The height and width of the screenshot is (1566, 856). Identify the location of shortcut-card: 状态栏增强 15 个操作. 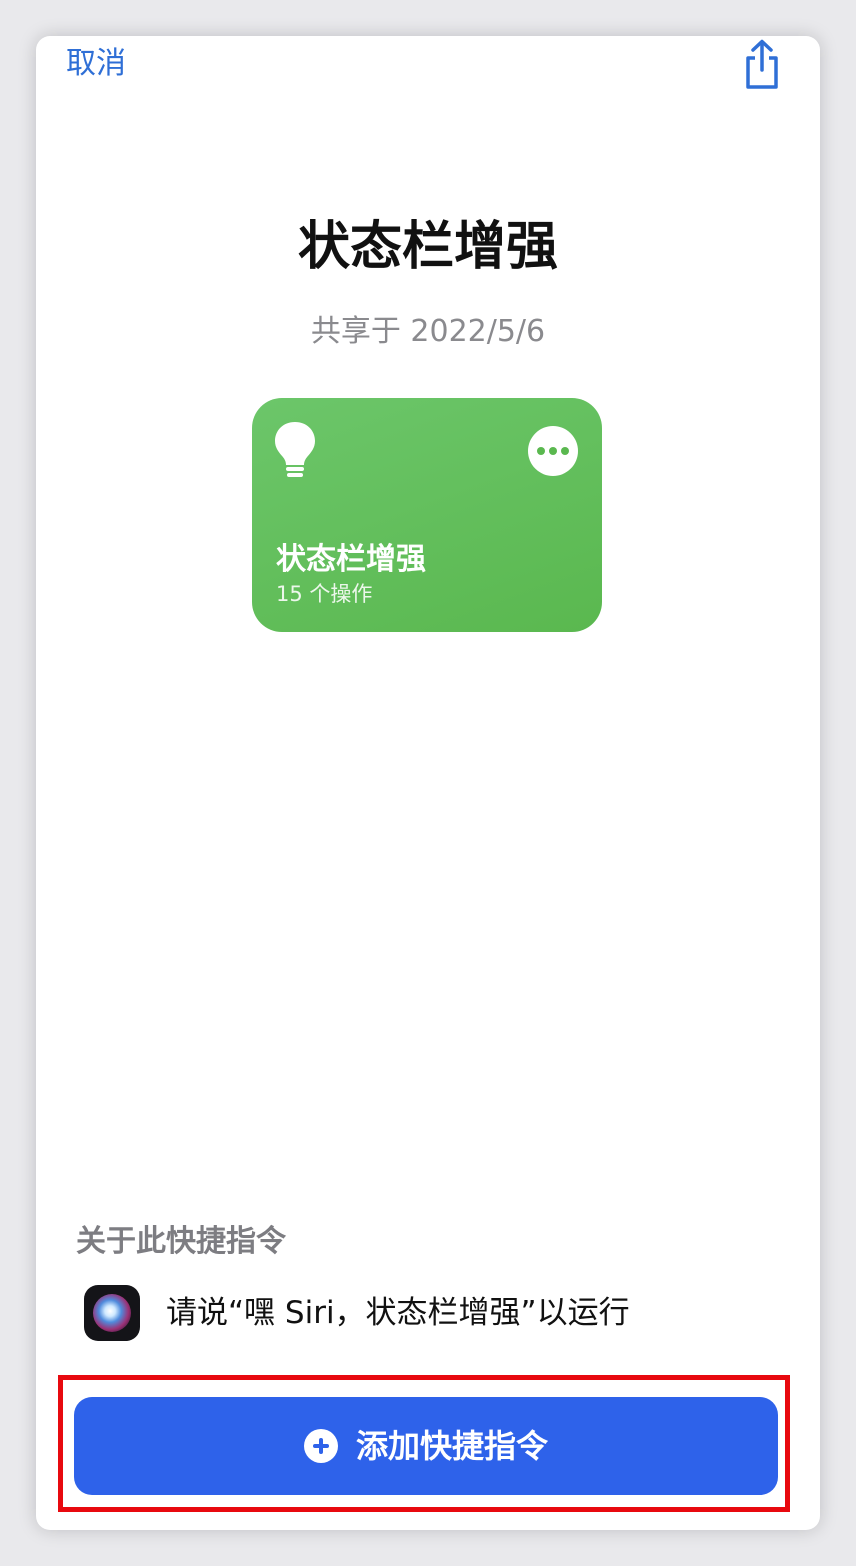
(427, 515).